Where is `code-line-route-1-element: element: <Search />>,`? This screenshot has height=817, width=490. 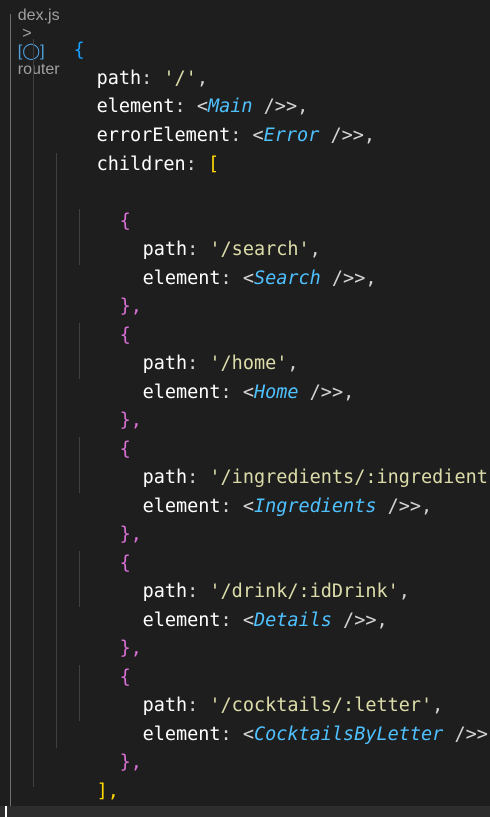 code-line-route-1-element: element: <Search />>, is located at coordinates (237, 263).